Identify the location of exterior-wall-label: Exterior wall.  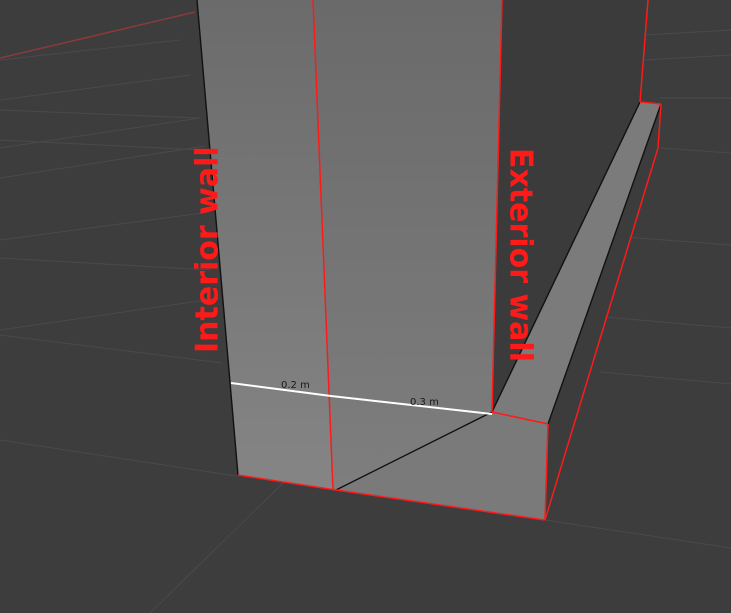
(520, 255).